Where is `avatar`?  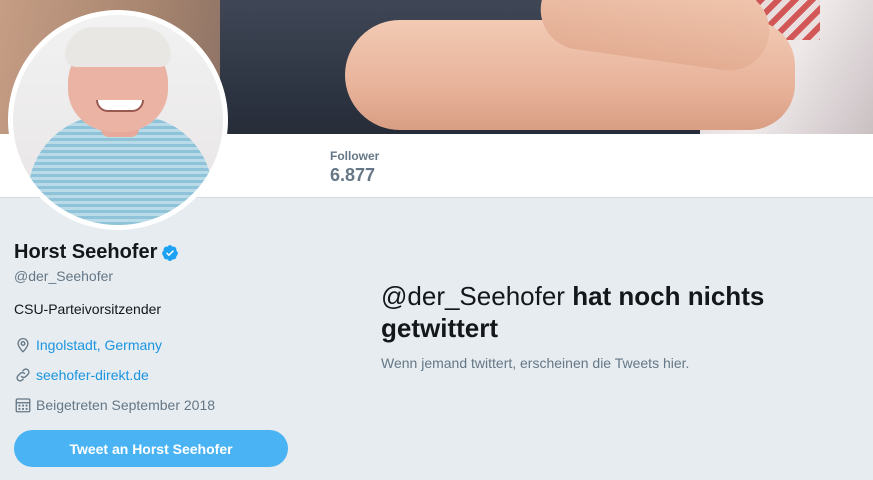
avatar is located at coordinates (118, 120).